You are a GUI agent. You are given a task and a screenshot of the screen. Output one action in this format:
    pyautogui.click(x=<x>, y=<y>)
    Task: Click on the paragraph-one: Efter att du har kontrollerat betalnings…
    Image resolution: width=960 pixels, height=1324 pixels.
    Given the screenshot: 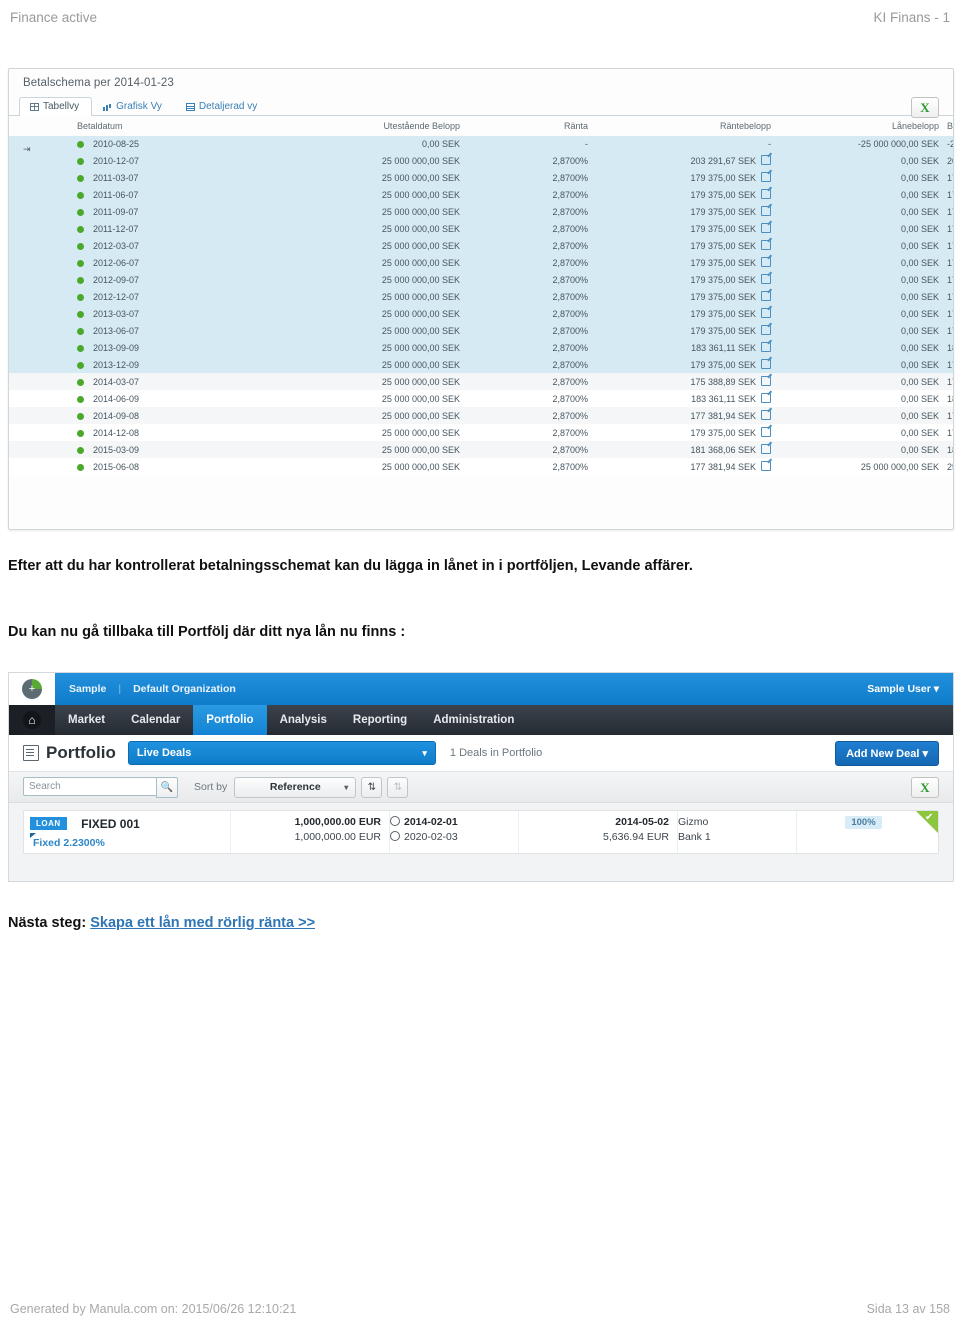 What is the action you would take?
    pyautogui.click(x=350, y=566)
    